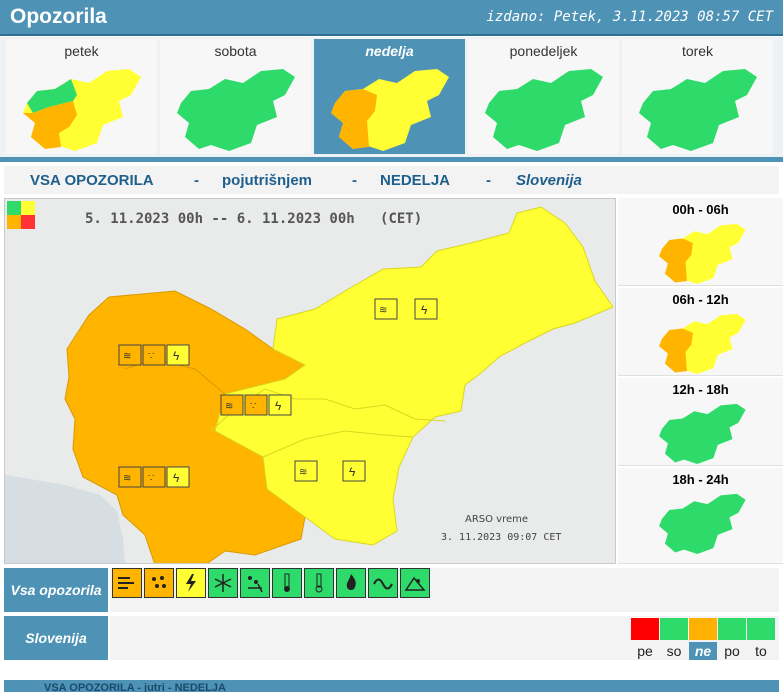 The height and width of the screenshot is (692, 783). What do you see at coordinates (645, 651) in the screenshot?
I see `day-abbrev: pe` at bounding box center [645, 651].